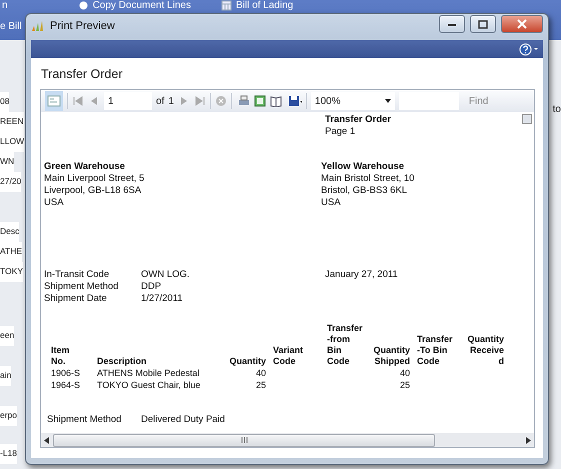 The width and height of the screenshot is (561, 469). Describe the element at coordinates (244, 440) in the screenshot. I see `scrollbar-thumb` at that location.